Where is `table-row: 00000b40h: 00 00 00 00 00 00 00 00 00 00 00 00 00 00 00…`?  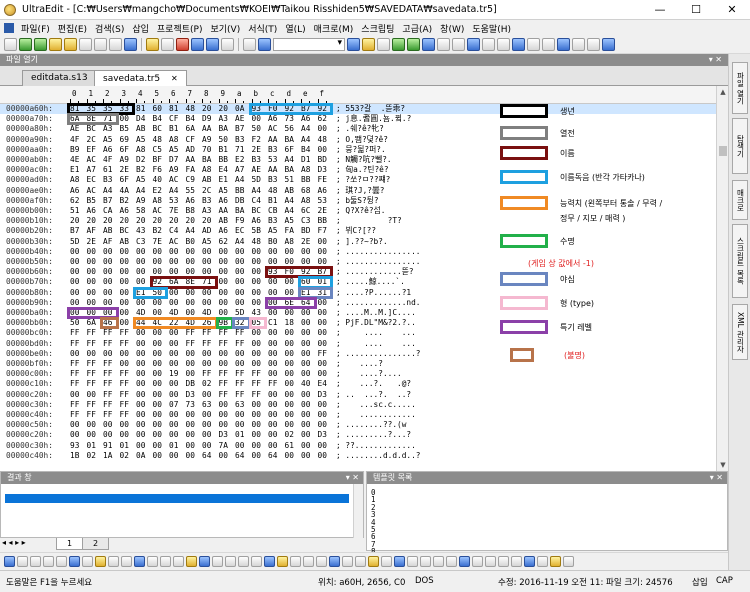
table-row: 00000b40h: 00 00 00 00 00 00 00 00 00 00 00 00 00 00 00… is located at coordinates (358, 252).